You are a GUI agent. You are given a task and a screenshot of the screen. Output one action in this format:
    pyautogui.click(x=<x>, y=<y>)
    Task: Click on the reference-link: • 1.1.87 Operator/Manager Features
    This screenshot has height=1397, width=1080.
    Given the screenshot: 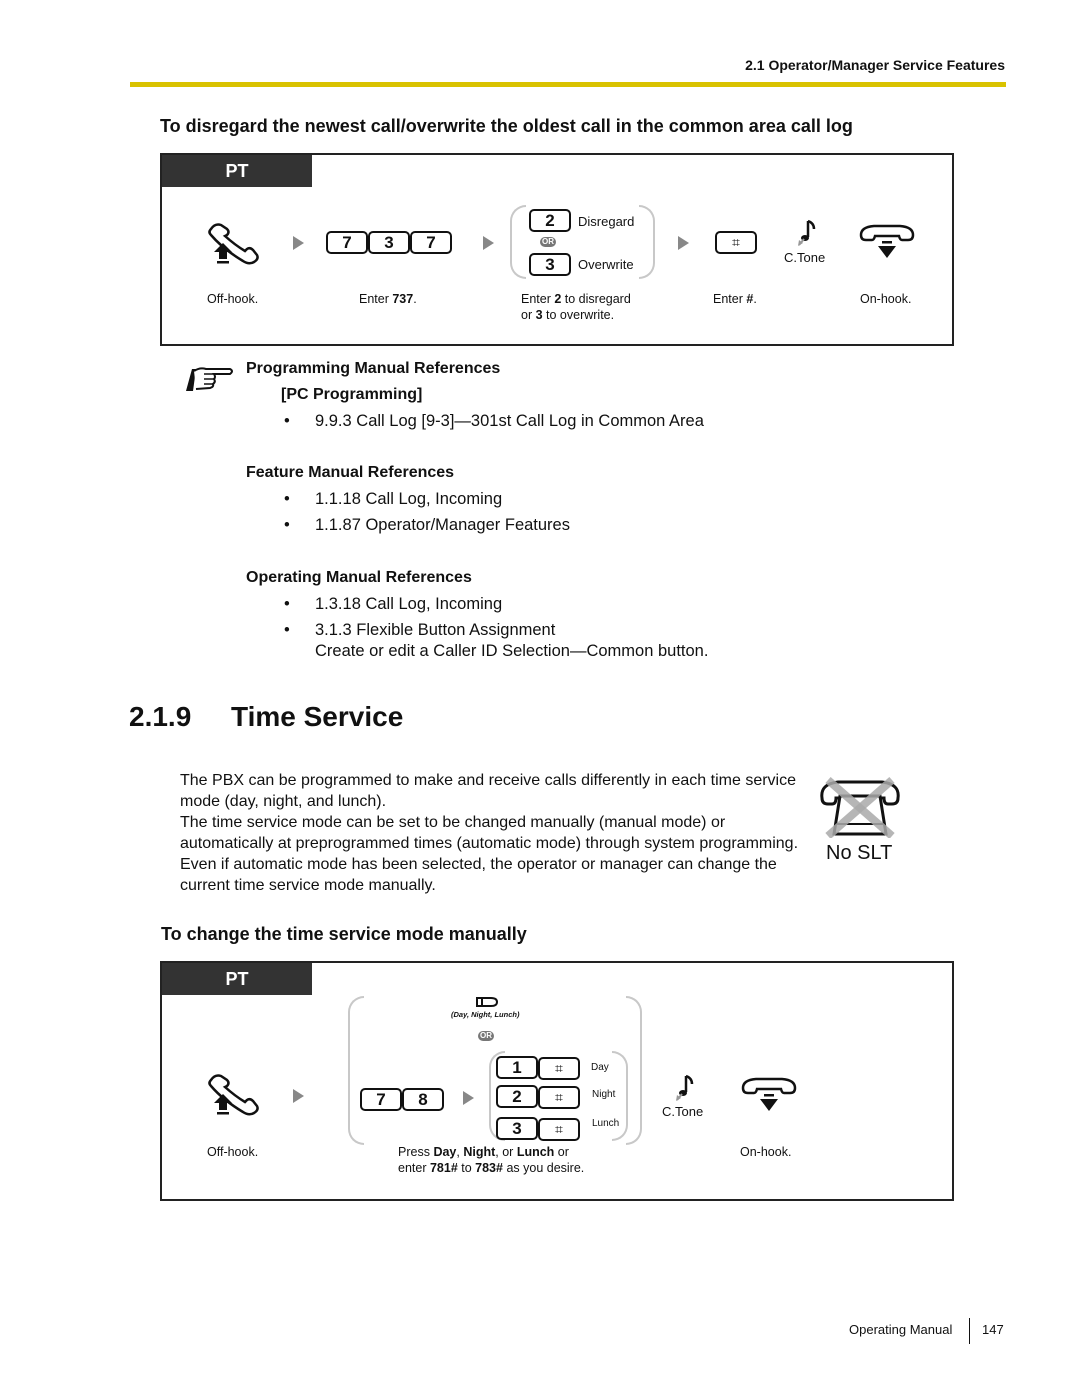 What is the action you would take?
    pyautogui.click(x=427, y=525)
    